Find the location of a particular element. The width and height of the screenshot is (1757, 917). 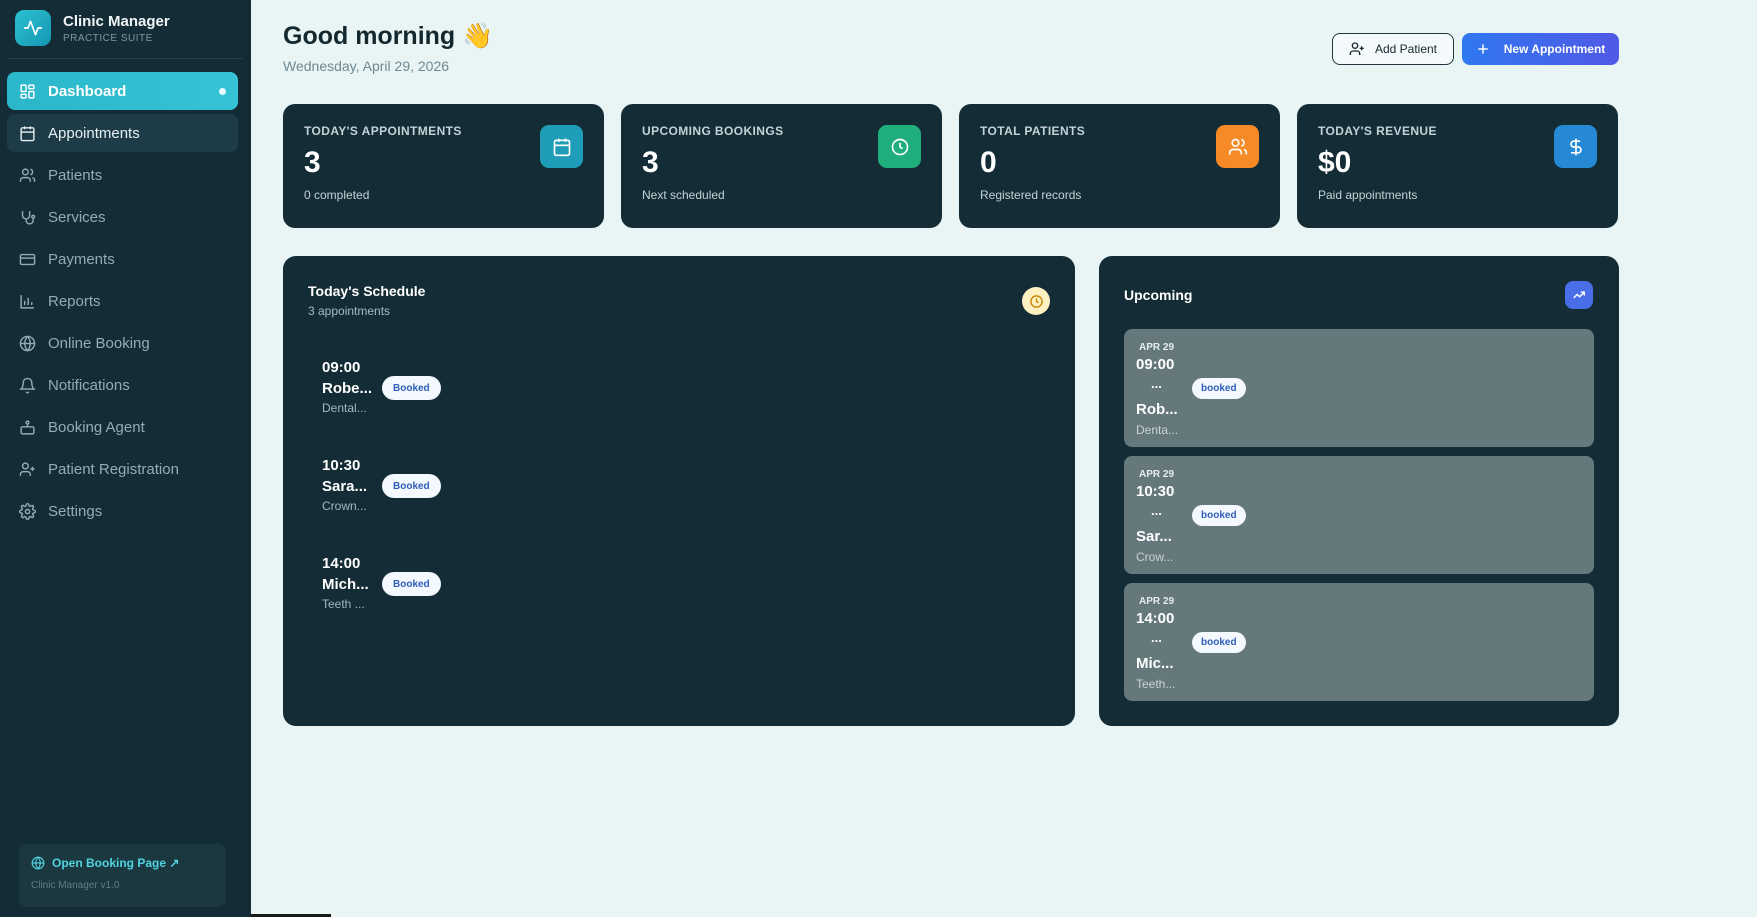

sidebar-item-services: Services is located at coordinates (122, 217).